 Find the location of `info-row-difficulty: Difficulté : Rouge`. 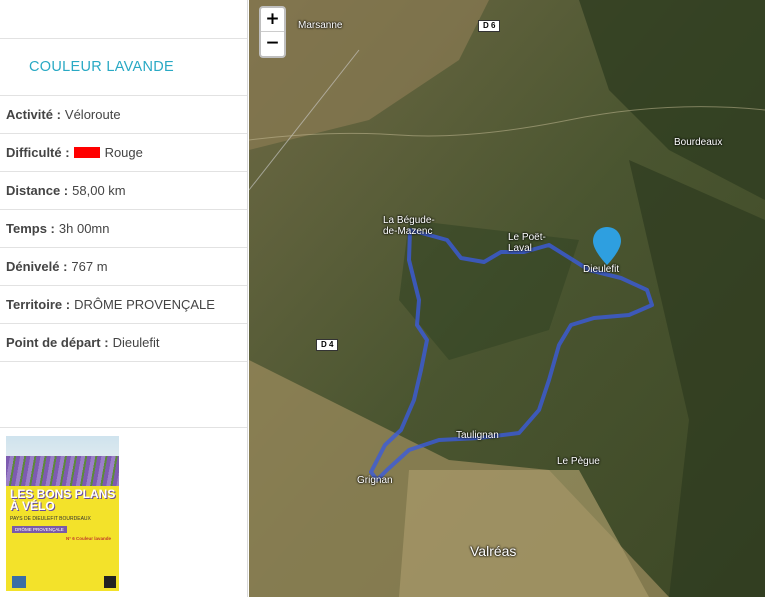

info-row-difficulty: Difficulté : Rouge is located at coordinates (123, 153).